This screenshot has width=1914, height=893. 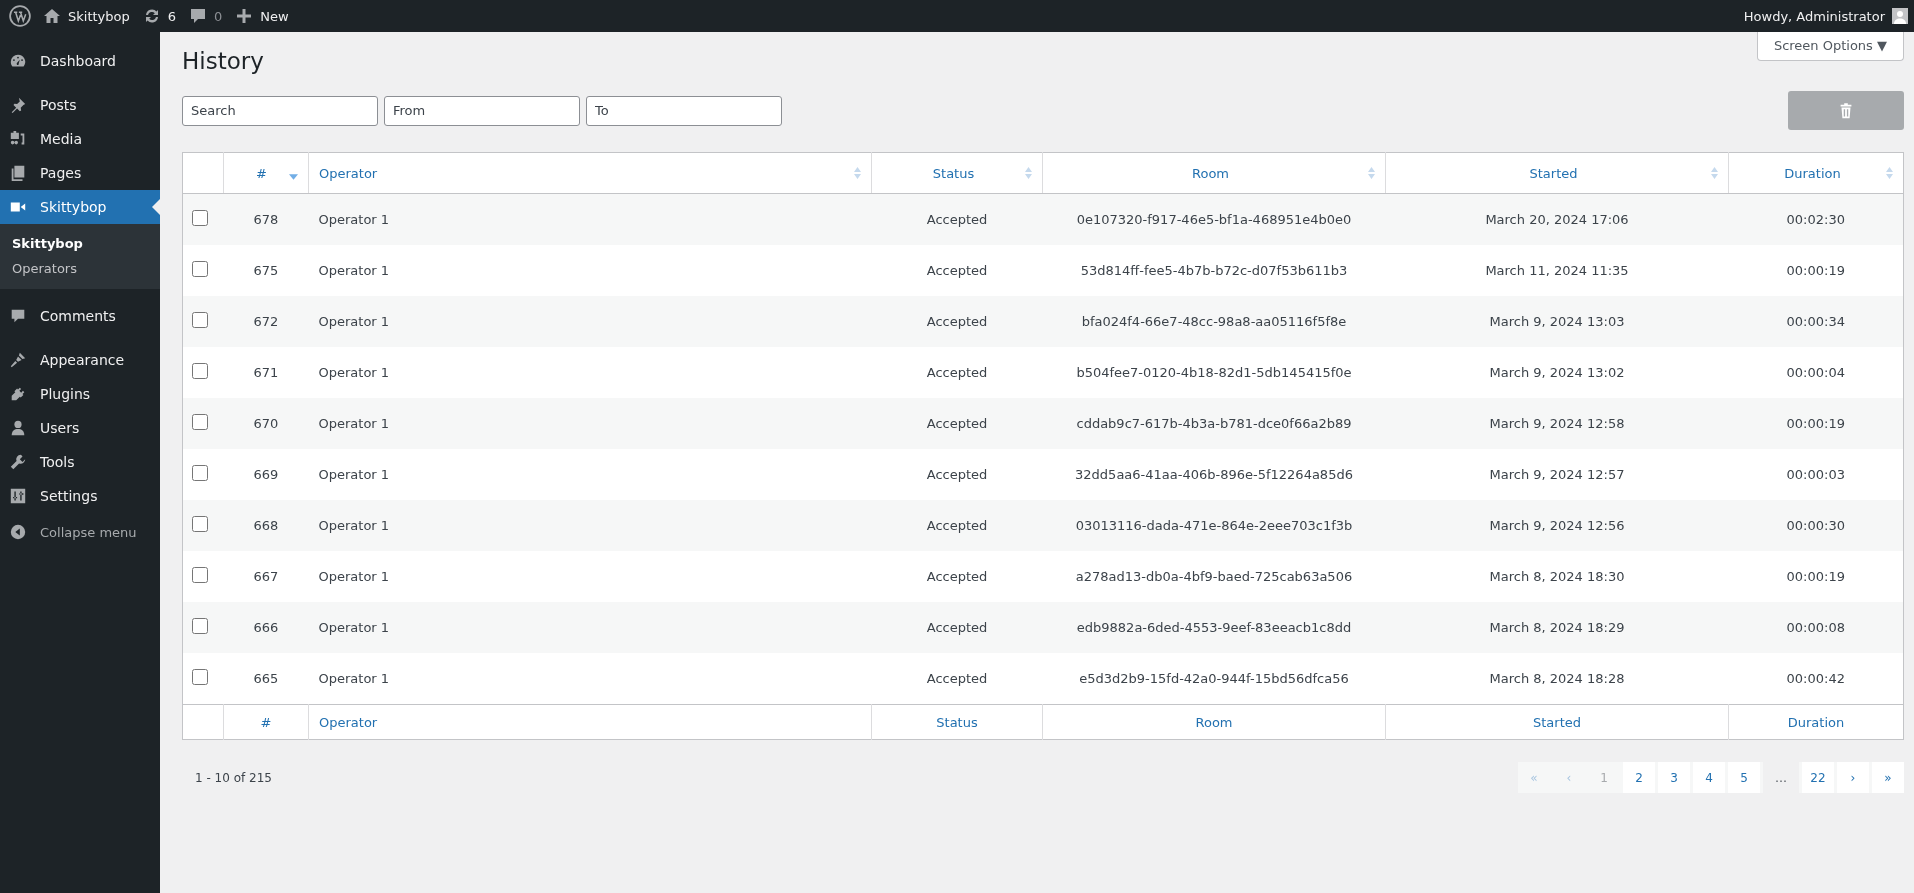 I want to click on table-cell: March 8, 2024 18:29, so click(x=1557, y=627).